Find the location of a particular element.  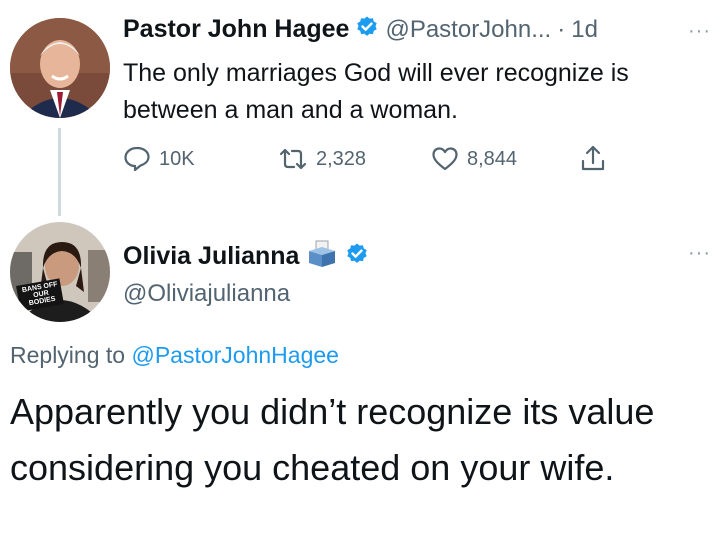

share-icon is located at coordinates (593, 158).